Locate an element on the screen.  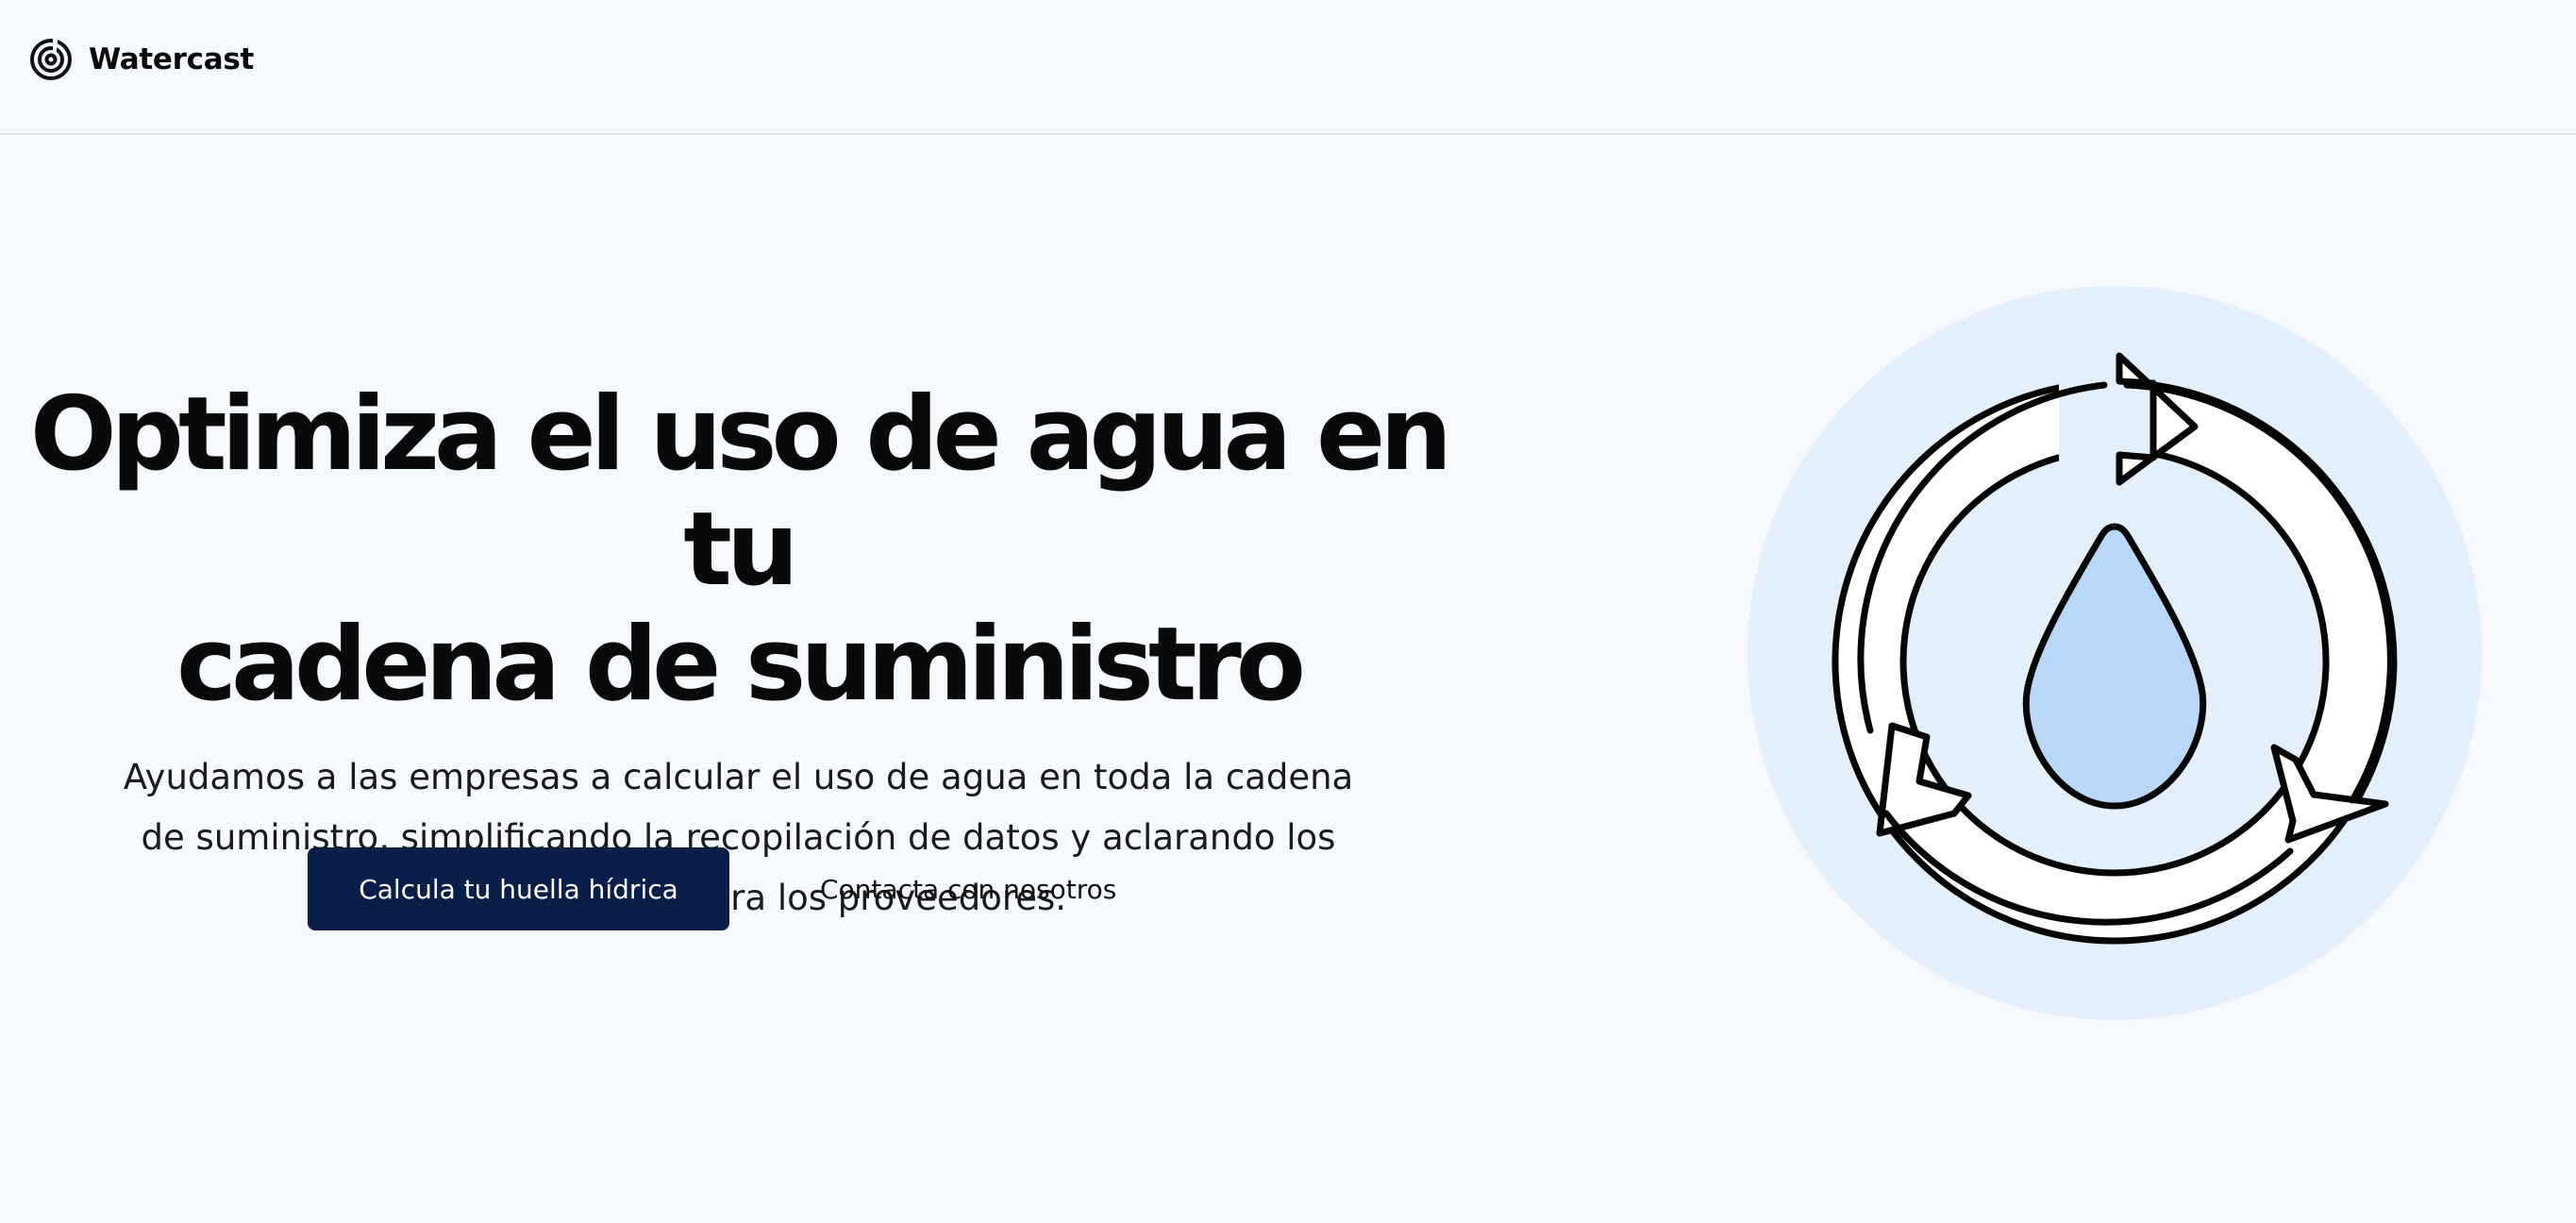
spiral-logo-icon is located at coordinates (51, 59).